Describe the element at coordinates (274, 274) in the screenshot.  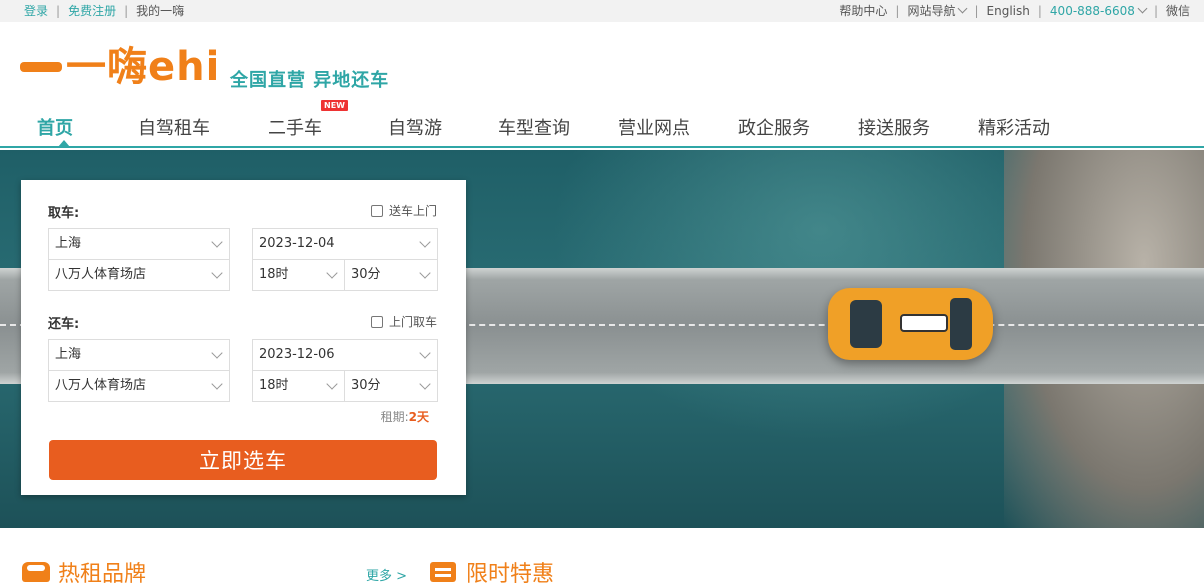
I see `pickup-hour-value: 18时` at that location.